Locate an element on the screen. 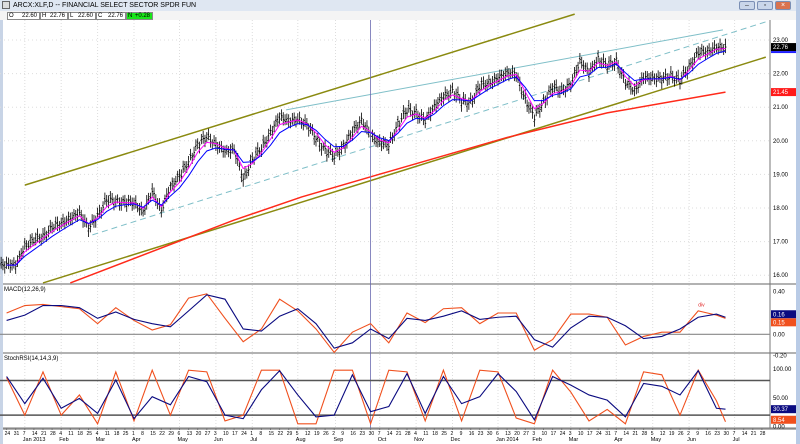 Image resolution: width=800 pixels, height=444 pixels. stoch-k-badge: 8.54 is located at coordinates (784, 419).